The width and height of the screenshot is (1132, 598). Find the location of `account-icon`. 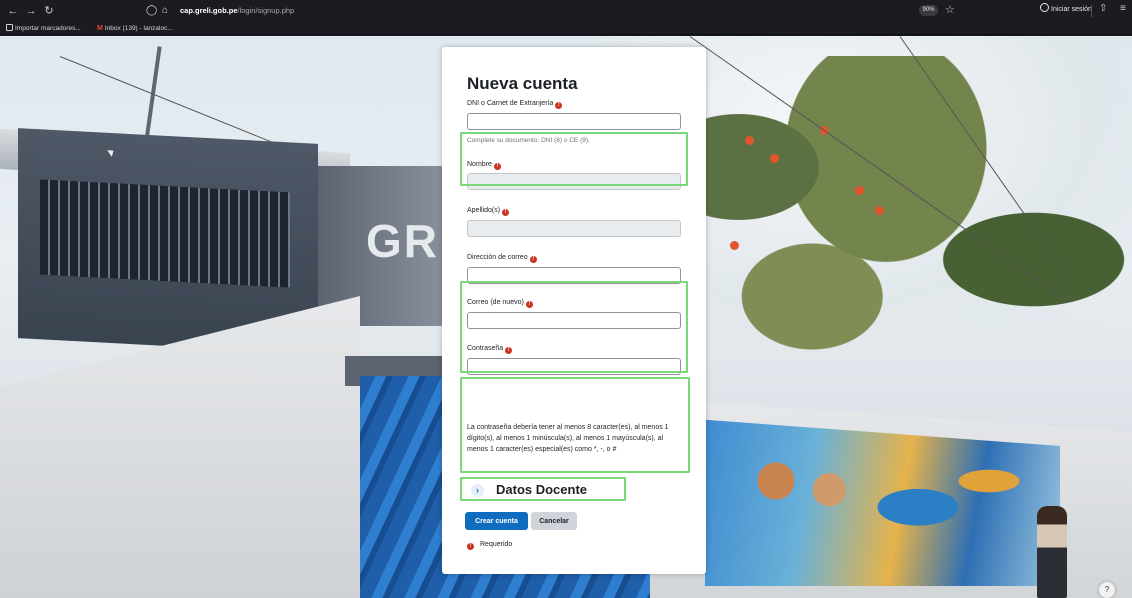

account-icon is located at coordinates (1044, 7).